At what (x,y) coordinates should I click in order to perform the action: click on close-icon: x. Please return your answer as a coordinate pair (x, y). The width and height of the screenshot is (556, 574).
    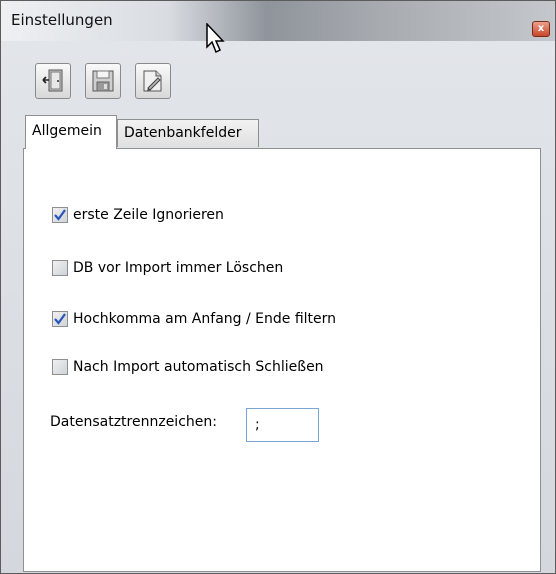
    Looking at the image, I should click on (541, 28).